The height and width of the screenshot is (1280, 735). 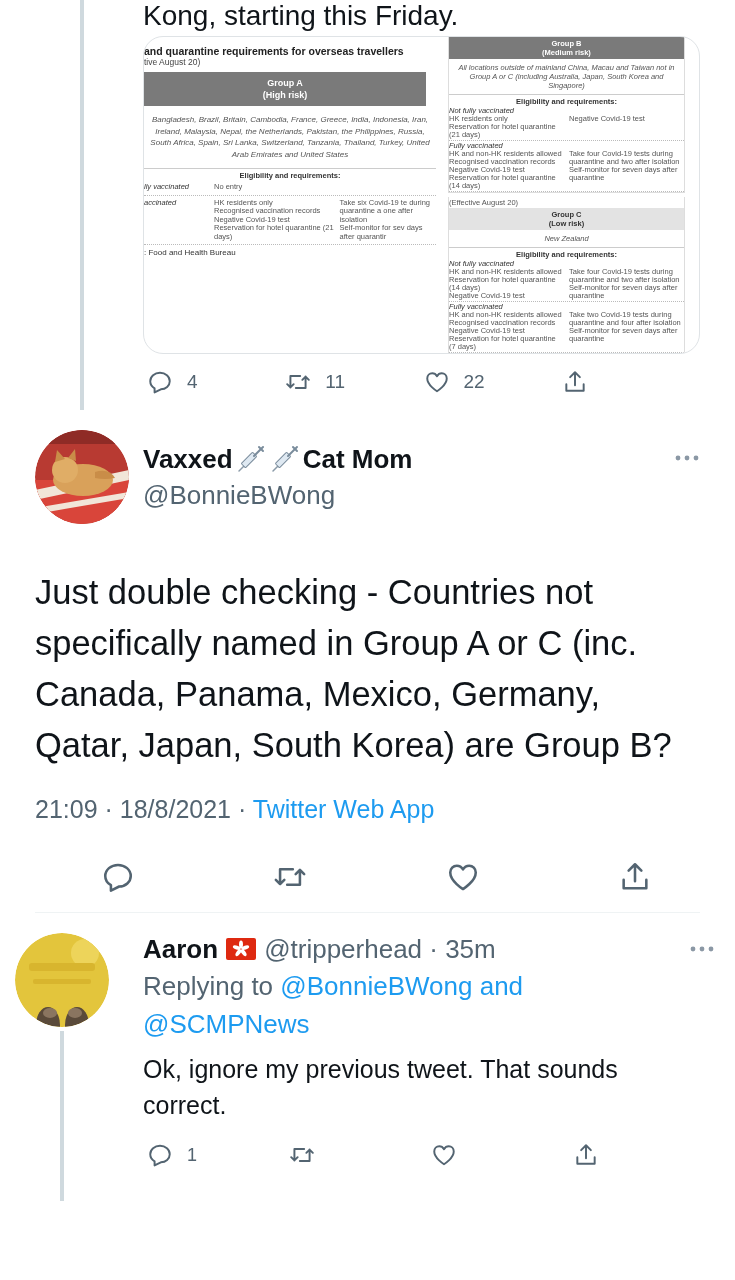 What do you see at coordinates (278, 495) in the screenshot?
I see `user-handle: @BonnieBWong` at bounding box center [278, 495].